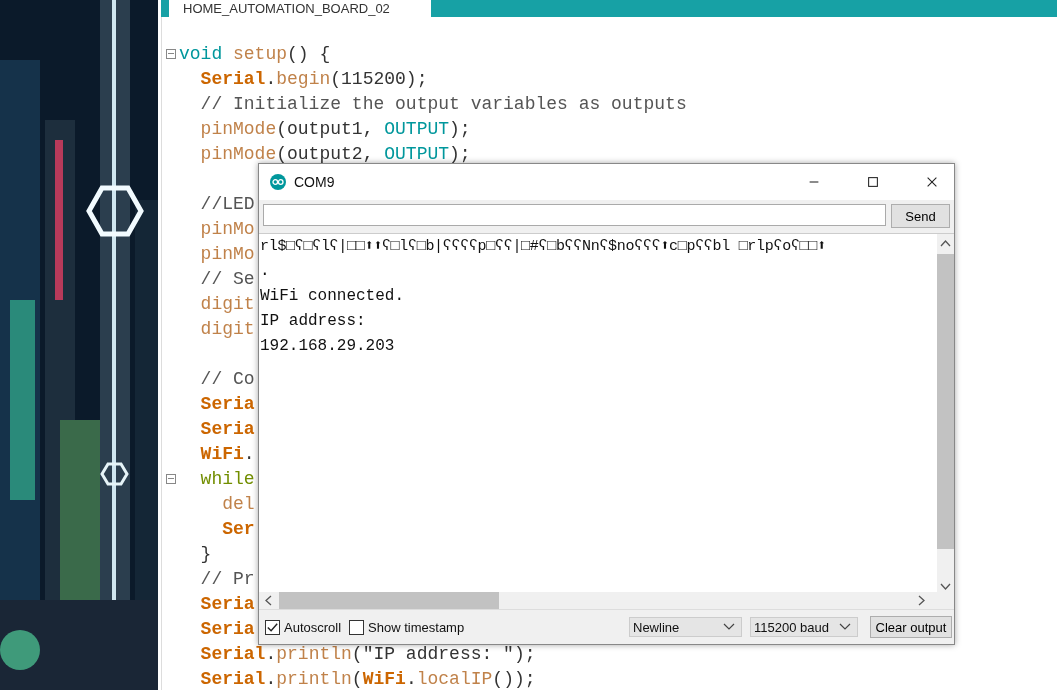  I want to click on output-line: 192.168.29.203, so click(328, 346).